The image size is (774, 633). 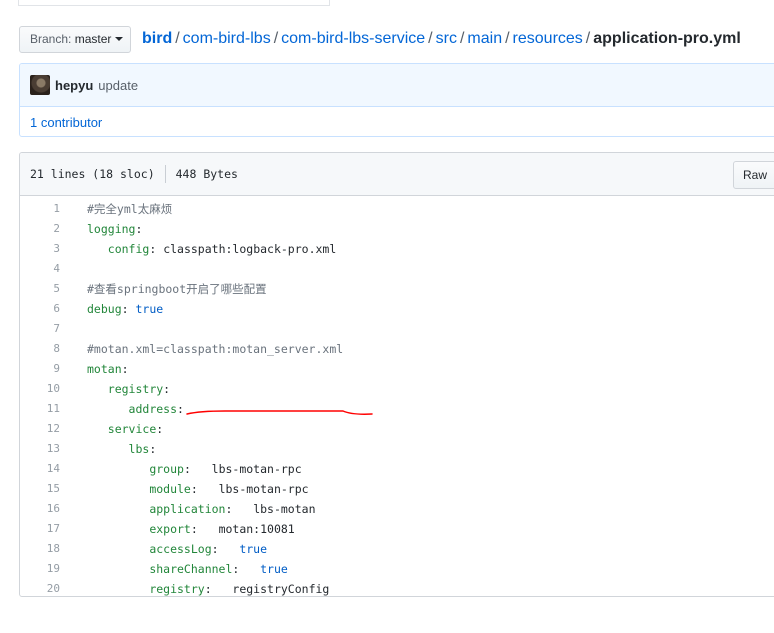 I want to click on line-number: 13, so click(x=40, y=449).